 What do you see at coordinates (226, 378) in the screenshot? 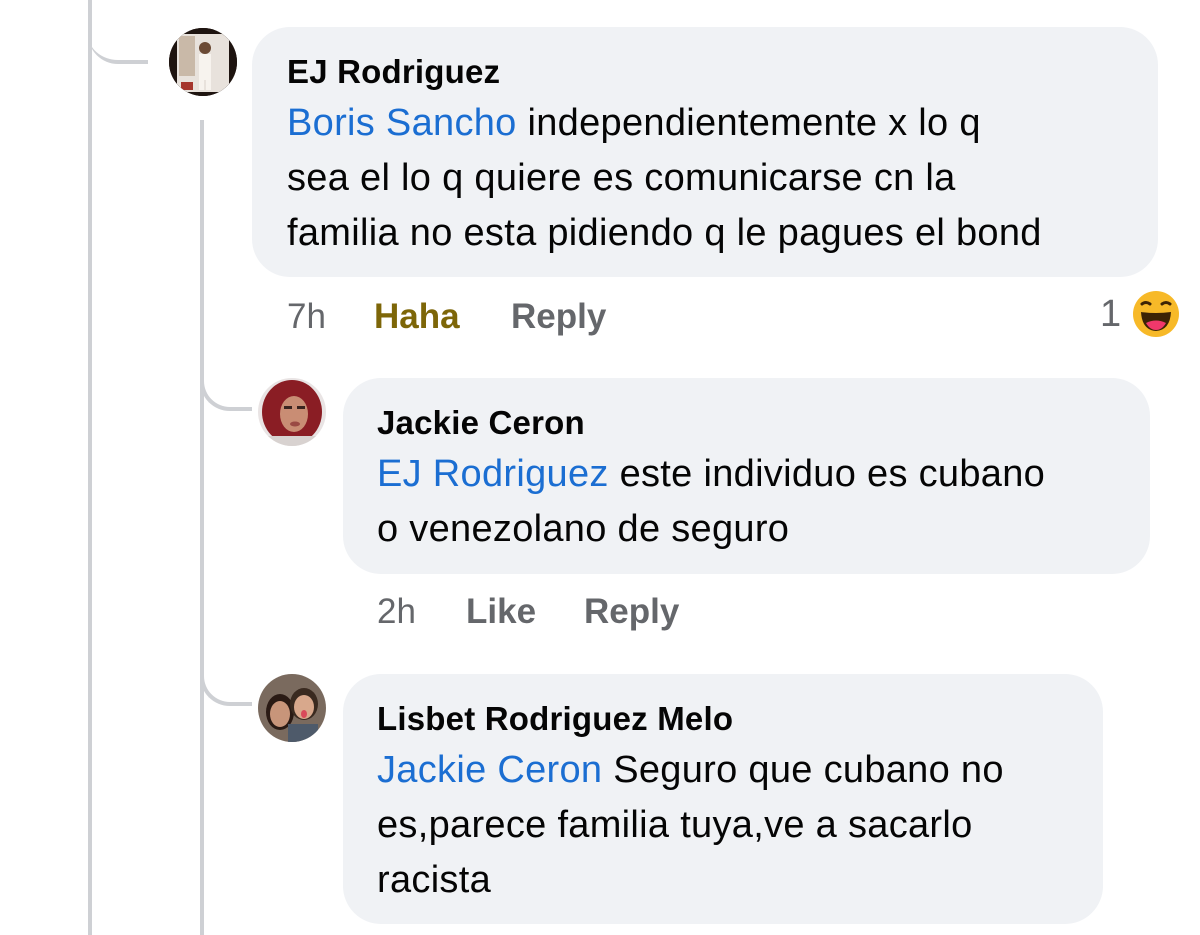
I see `thread-connector-jackie` at bounding box center [226, 378].